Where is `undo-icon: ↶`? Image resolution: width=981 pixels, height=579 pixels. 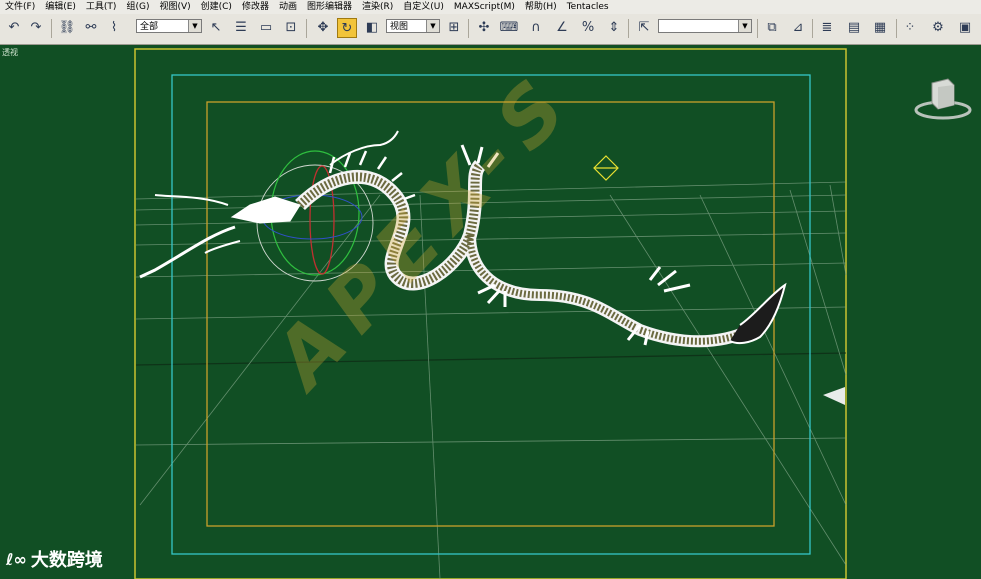
undo-icon: ↶ is located at coordinates (14, 28).